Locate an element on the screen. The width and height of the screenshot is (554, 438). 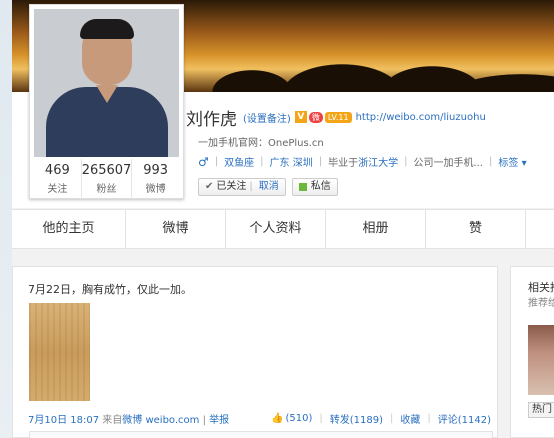
profile-tabs: 他的主页 微博 个人资料 相册 赞 is located at coordinates (283, 229).